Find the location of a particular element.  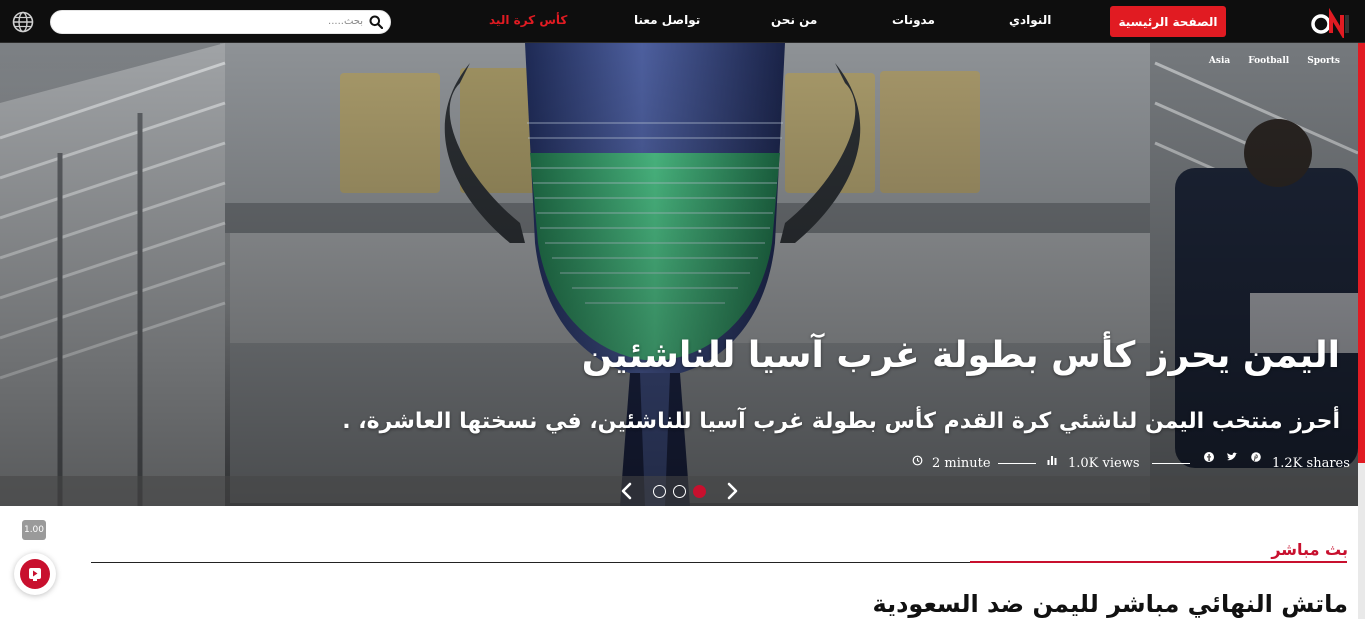

nav-item-home: الصفحة الرئيسية is located at coordinates (1168, 21).